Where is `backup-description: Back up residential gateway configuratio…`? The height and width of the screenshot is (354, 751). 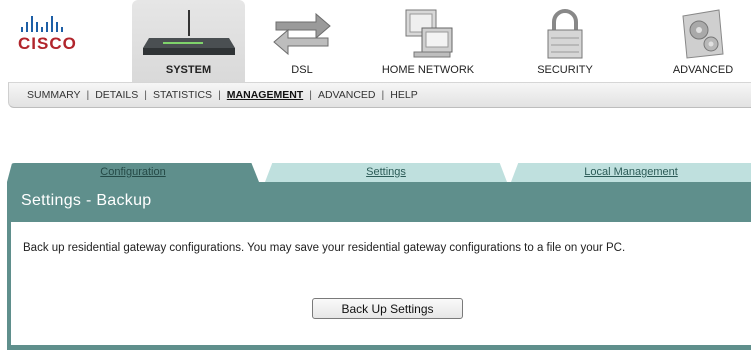 backup-description: Back up residential gateway configuratio… is located at coordinates (324, 248).